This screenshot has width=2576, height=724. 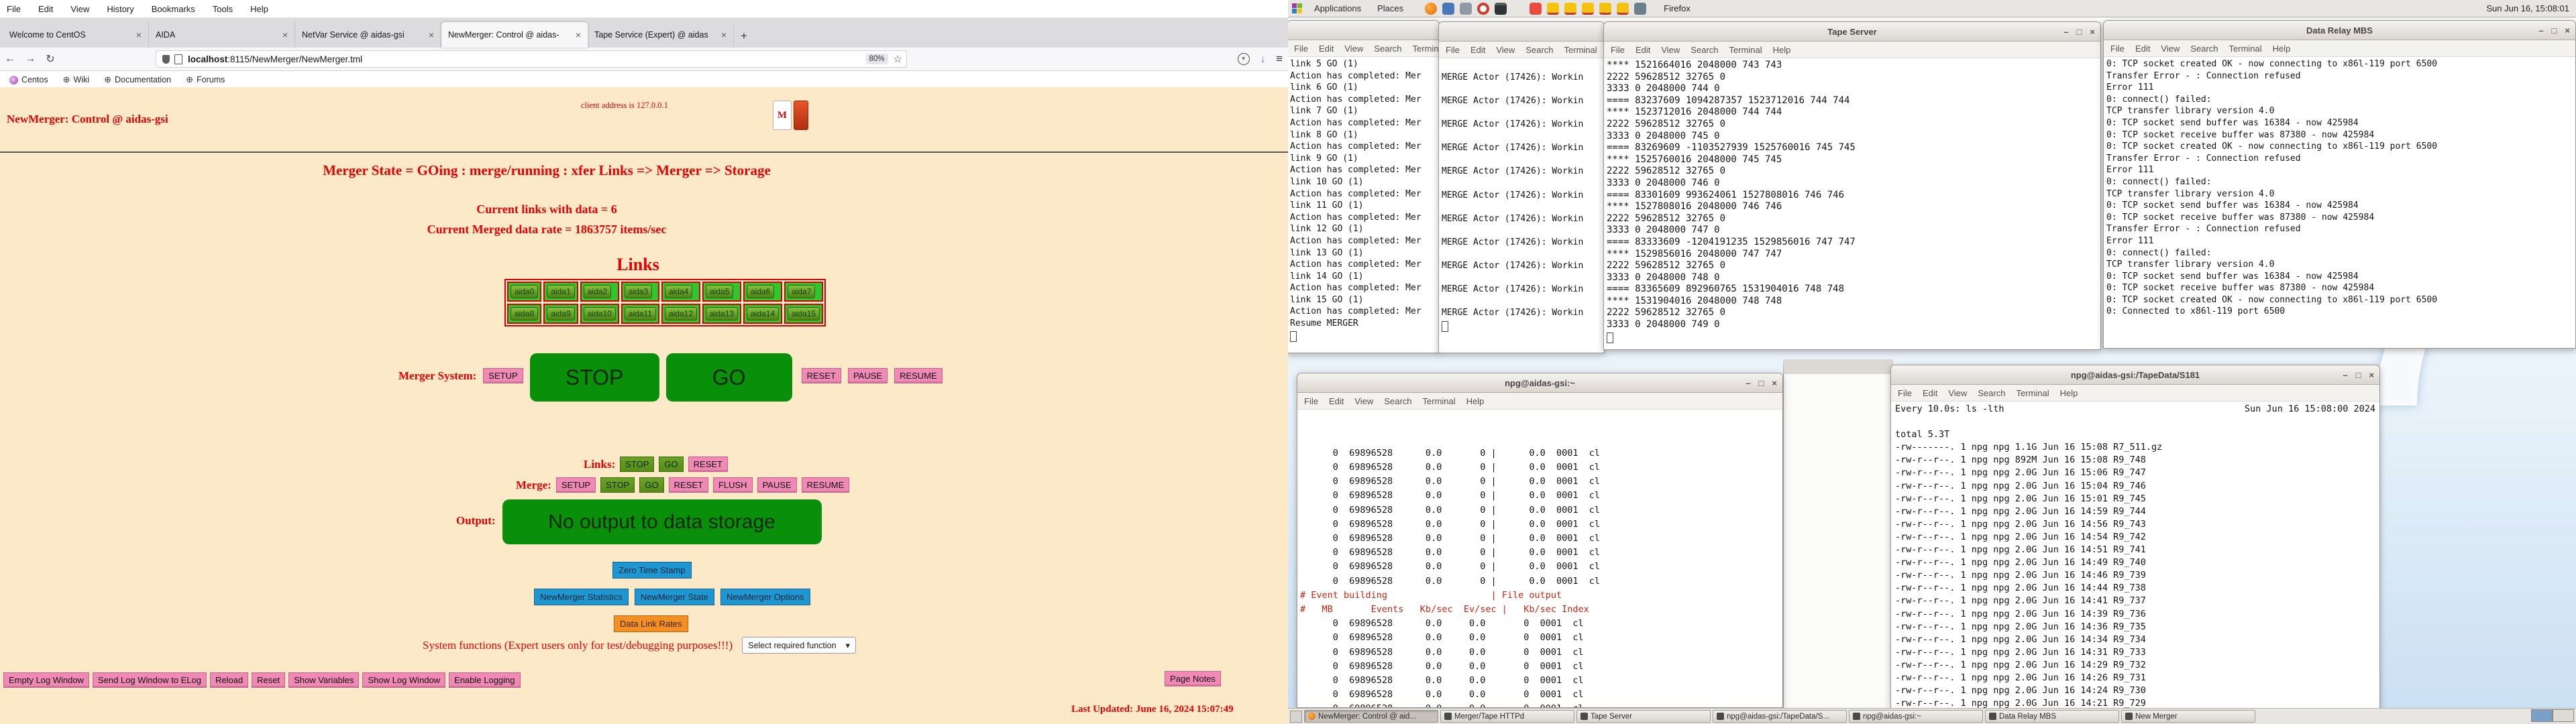 I want to click on browser-menu-item: Bookmarks, so click(x=173, y=9).